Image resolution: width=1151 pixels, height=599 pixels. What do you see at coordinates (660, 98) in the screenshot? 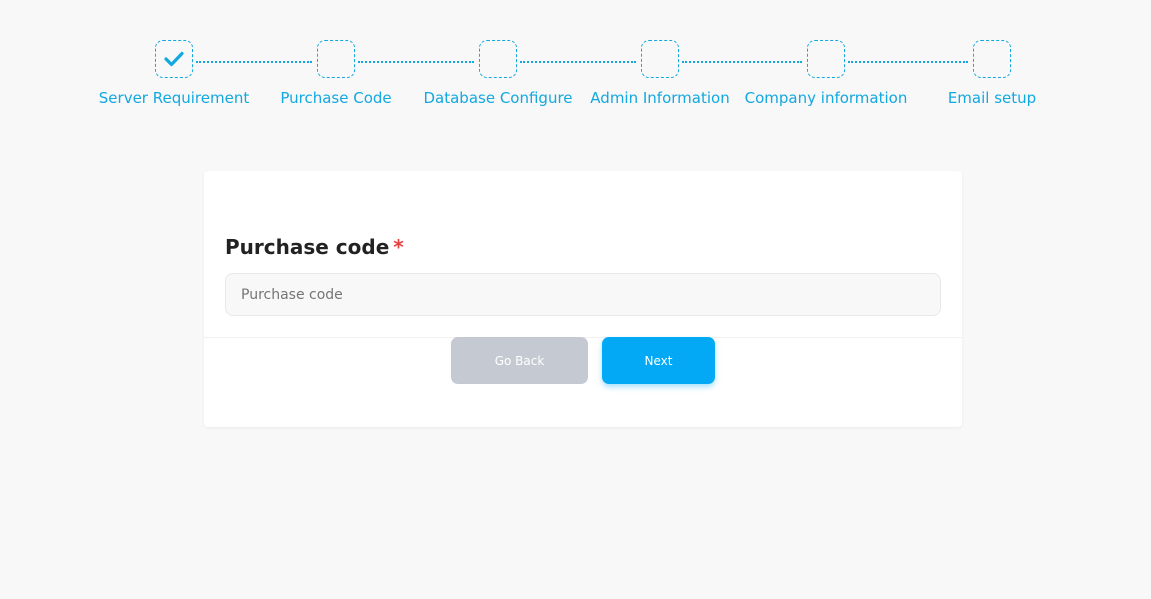
I see `step-label-admin-information: Admin Information` at bounding box center [660, 98].